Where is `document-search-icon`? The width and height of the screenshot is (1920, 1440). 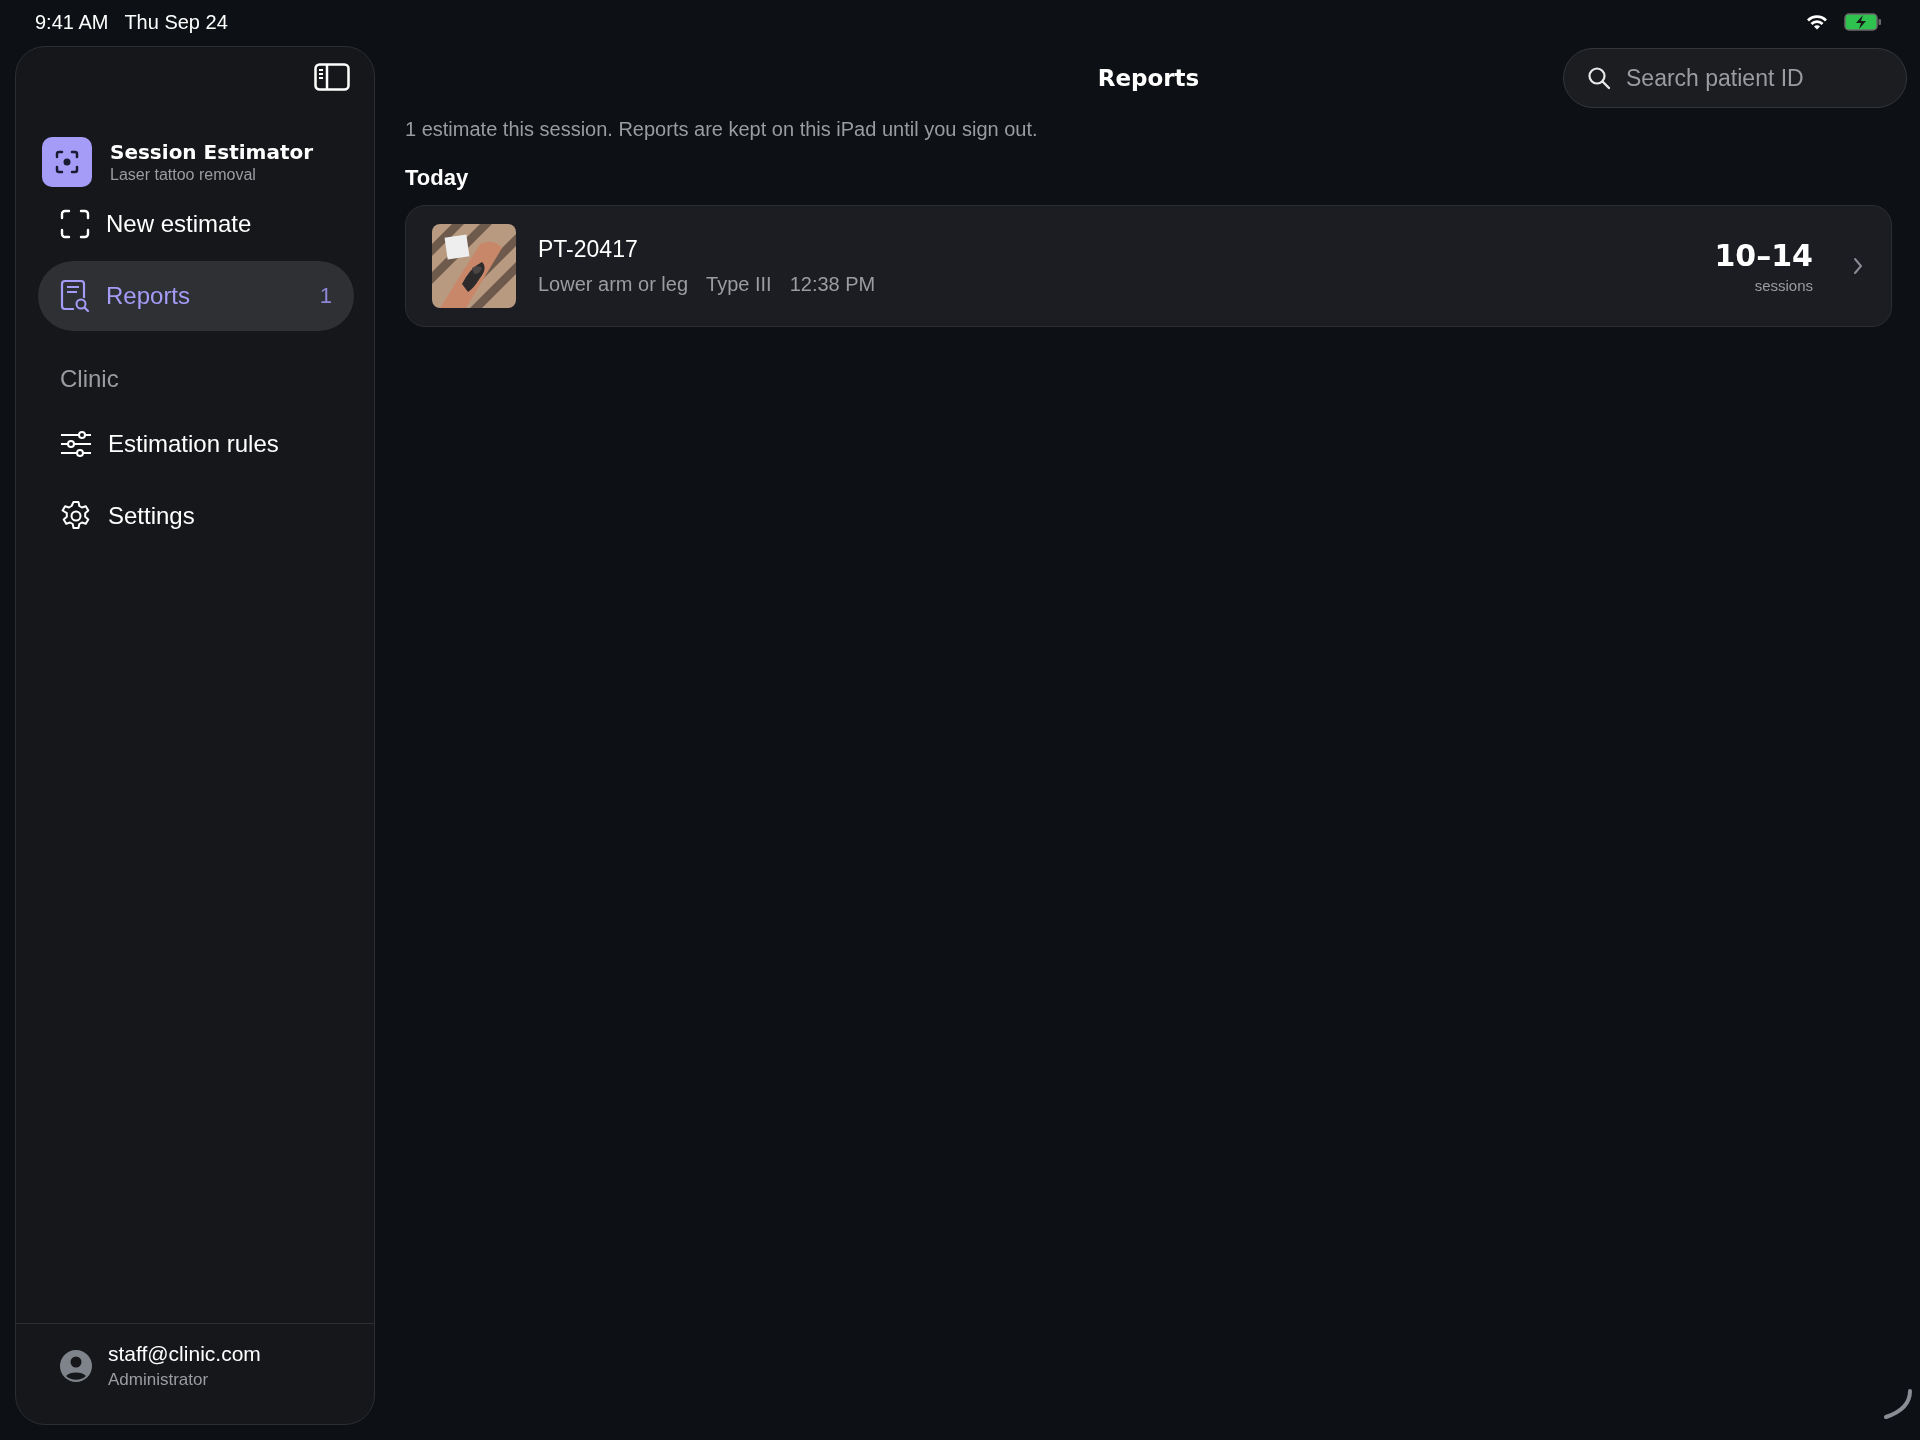 document-search-icon is located at coordinates (75, 296).